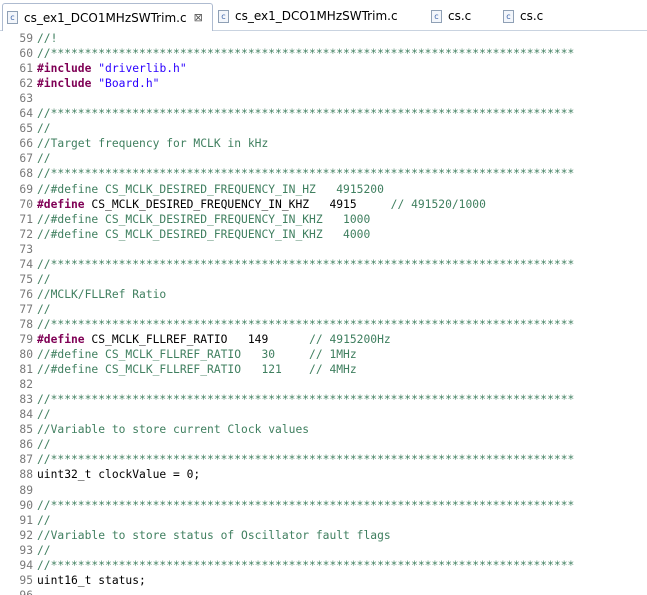 The height and width of the screenshot is (595, 647). I want to click on code-token: #define, so click(61, 204).